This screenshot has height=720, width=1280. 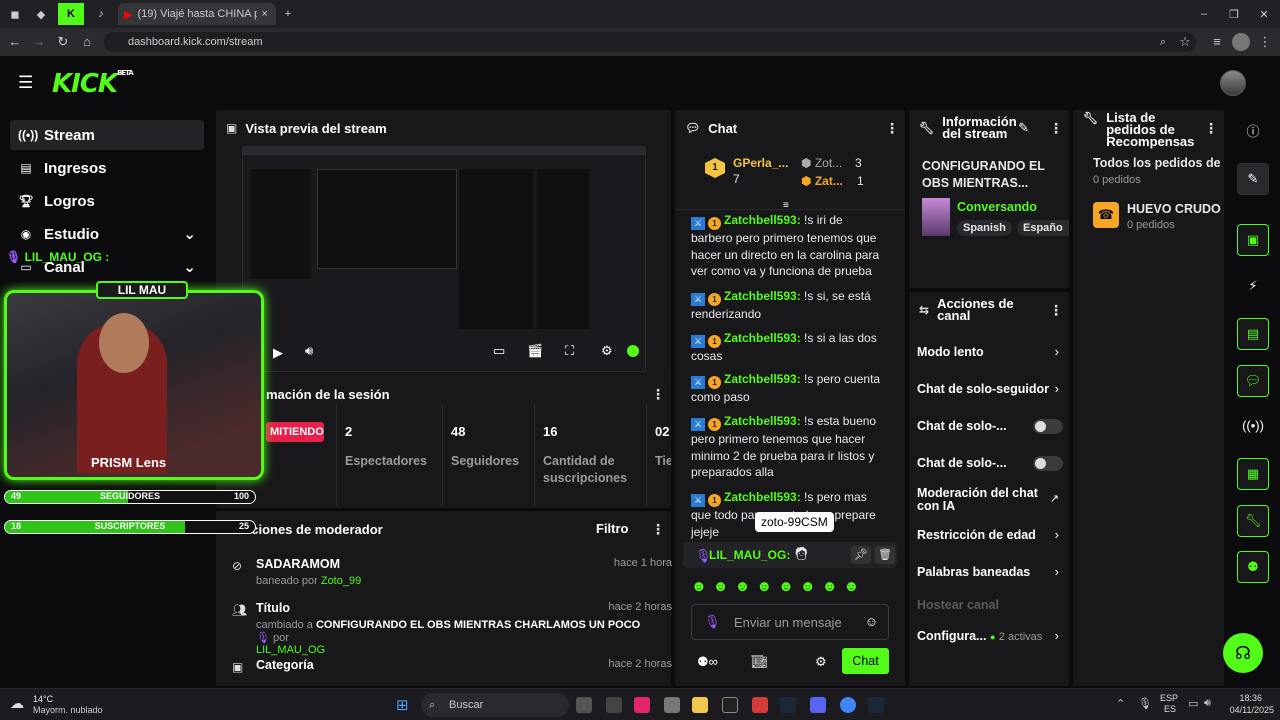 What do you see at coordinates (569, 351) in the screenshot?
I see `fullscreen-icon: ⛶` at bounding box center [569, 351].